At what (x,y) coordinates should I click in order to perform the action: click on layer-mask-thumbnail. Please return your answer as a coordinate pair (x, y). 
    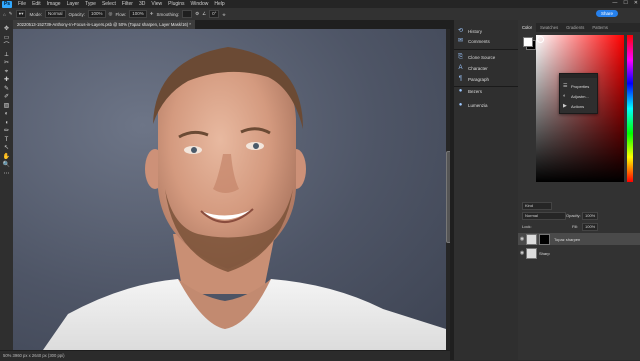
    Looking at the image, I should click on (544, 239).